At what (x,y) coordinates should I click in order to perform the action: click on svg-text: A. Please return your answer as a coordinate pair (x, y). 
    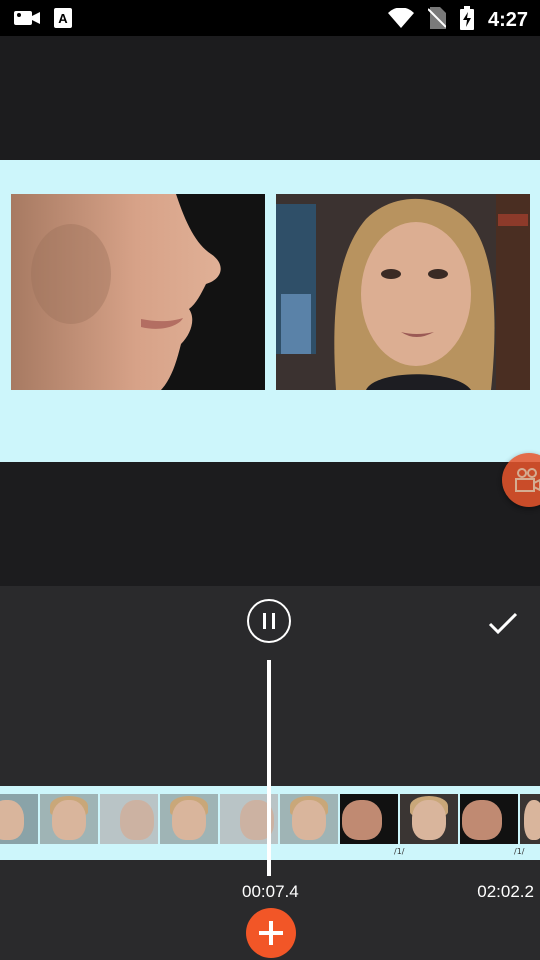
    Looking at the image, I should click on (63, 18).